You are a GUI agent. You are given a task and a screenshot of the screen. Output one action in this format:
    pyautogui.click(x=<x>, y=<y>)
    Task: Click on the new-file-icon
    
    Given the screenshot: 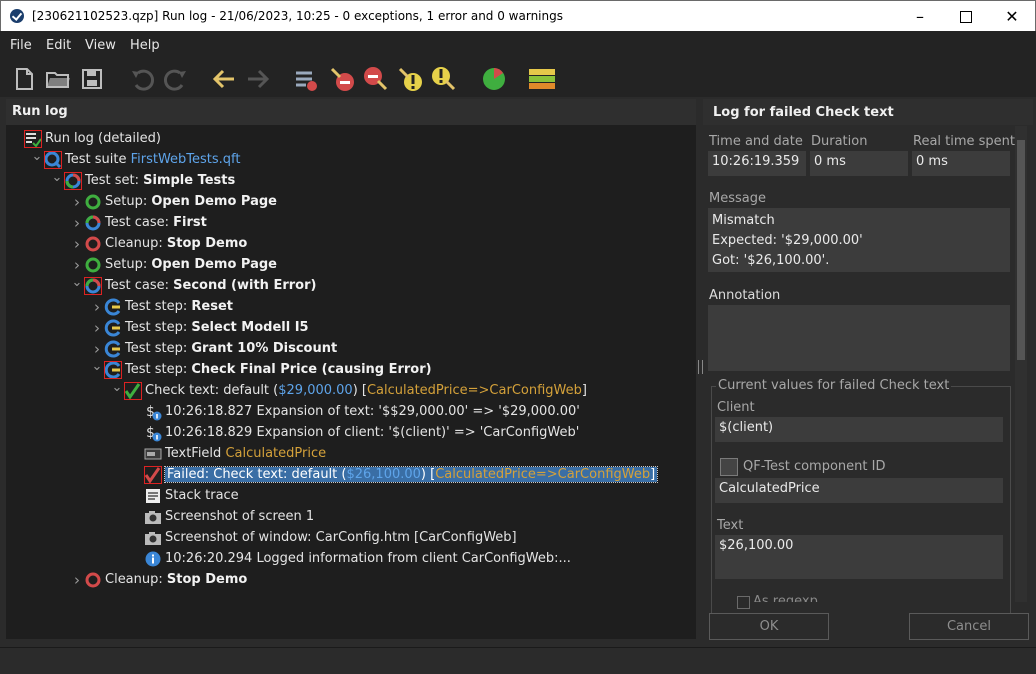 What is the action you would take?
    pyautogui.click(x=24, y=79)
    